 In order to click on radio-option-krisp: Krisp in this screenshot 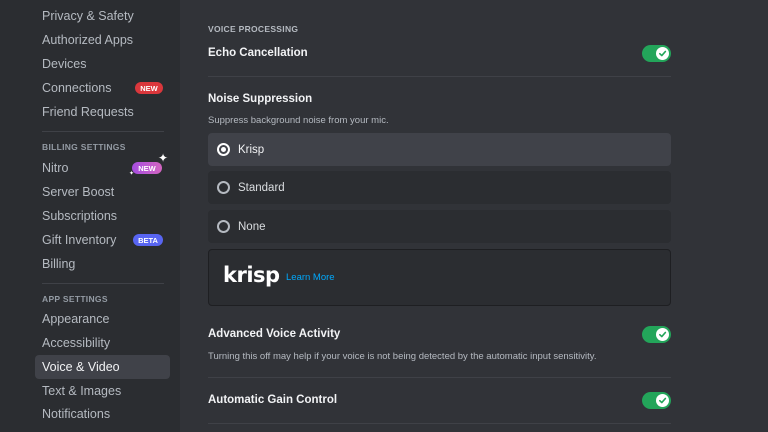, I will do `click(439, 149)`.